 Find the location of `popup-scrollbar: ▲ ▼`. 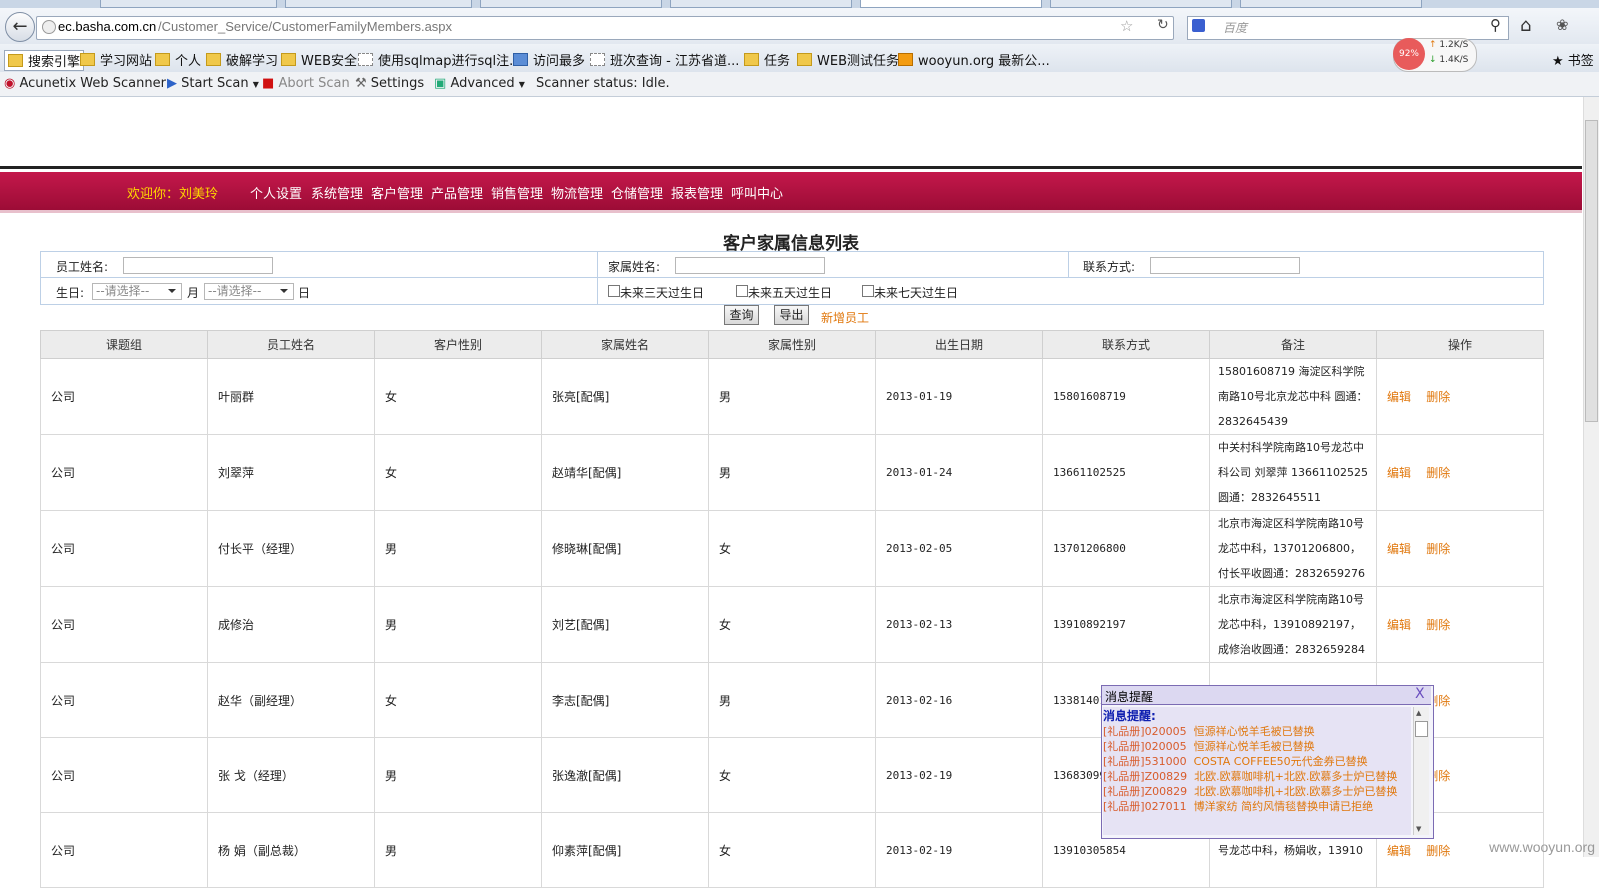

popup-scrollbar: ▲ ▼ is located at coordinates (1421, 771).